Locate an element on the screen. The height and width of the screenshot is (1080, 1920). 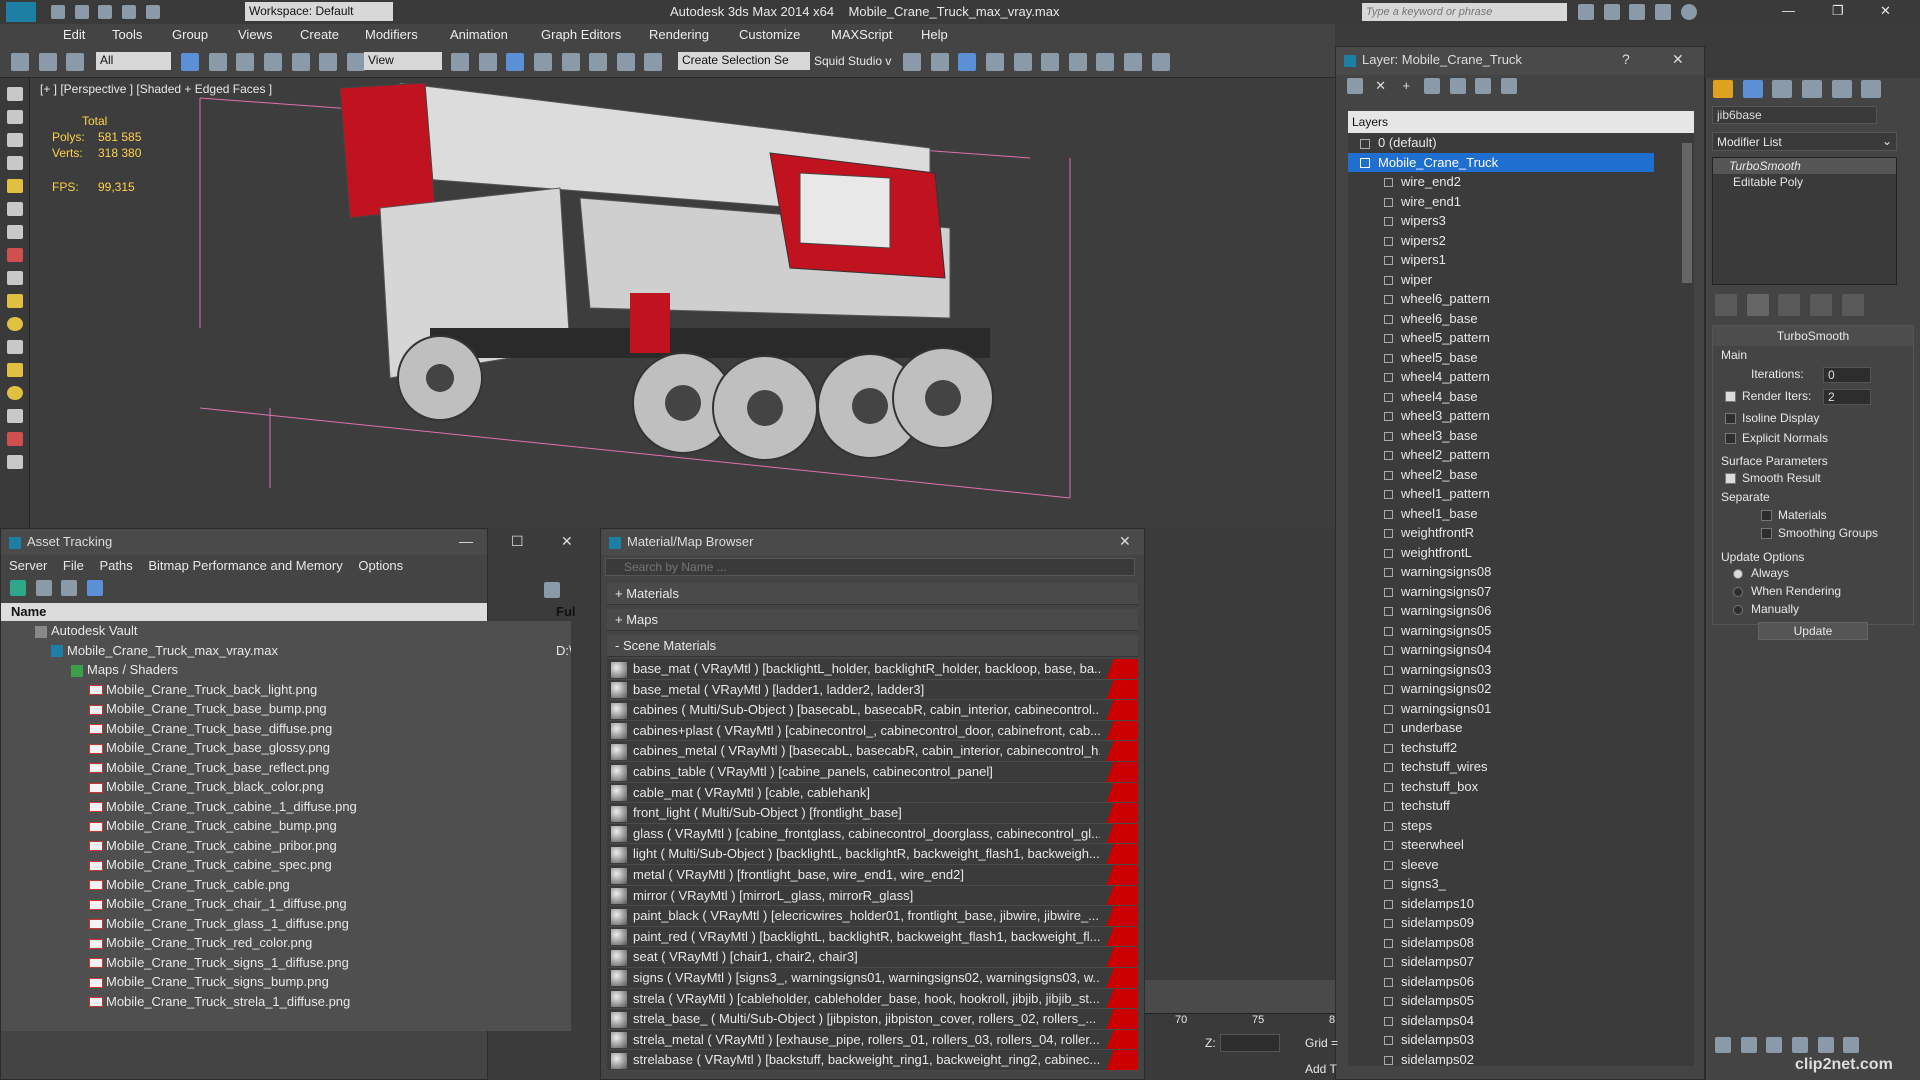
play-icon is located at coordinates (1723, 1044).